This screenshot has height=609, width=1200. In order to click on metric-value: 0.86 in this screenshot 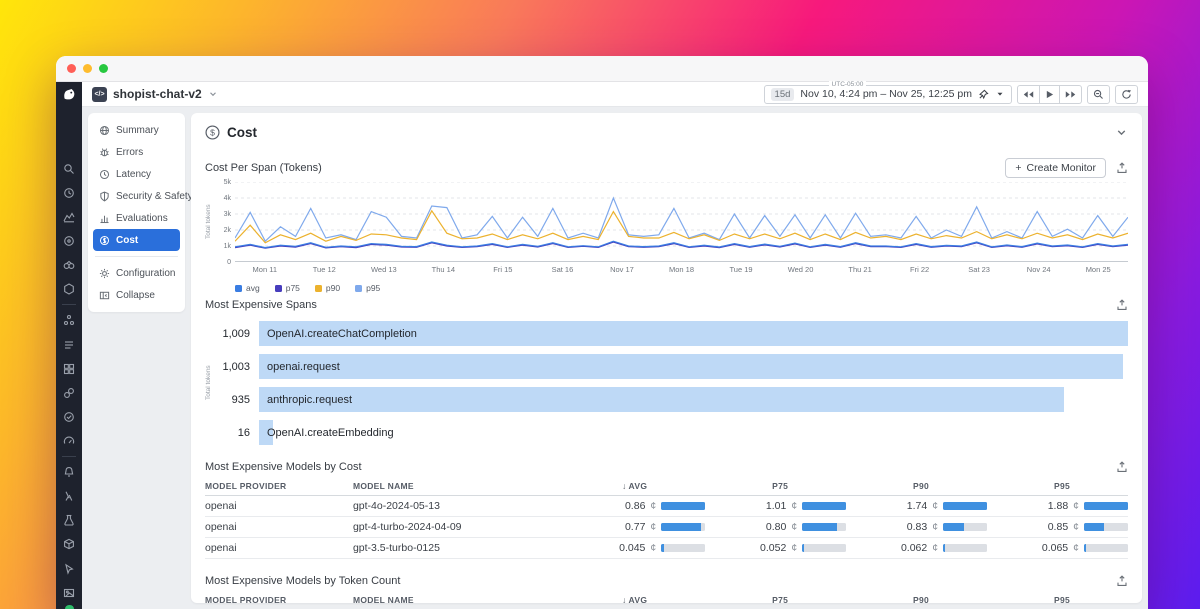, I will do `click(635, 506)`.